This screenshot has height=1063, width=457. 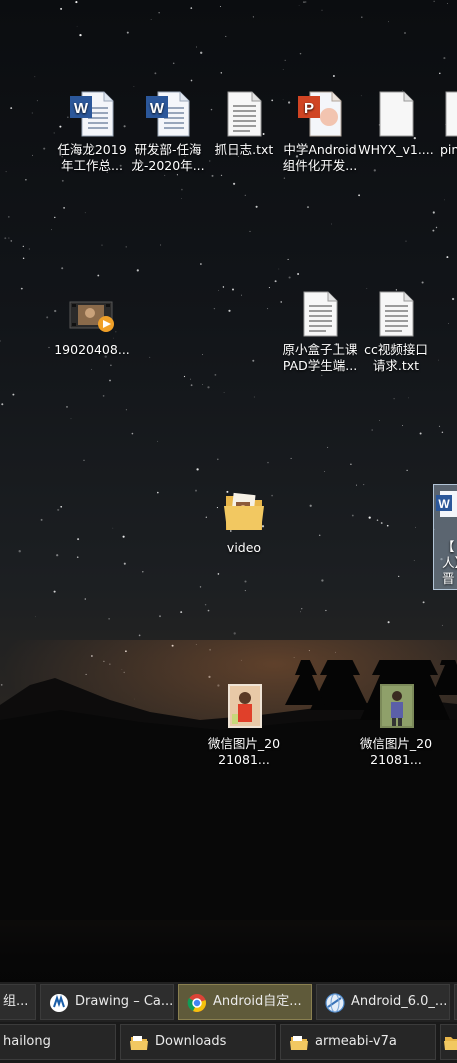 I want to click on desktop-icon-text-file: 抓日志.txt, so click(x=244, y=124).